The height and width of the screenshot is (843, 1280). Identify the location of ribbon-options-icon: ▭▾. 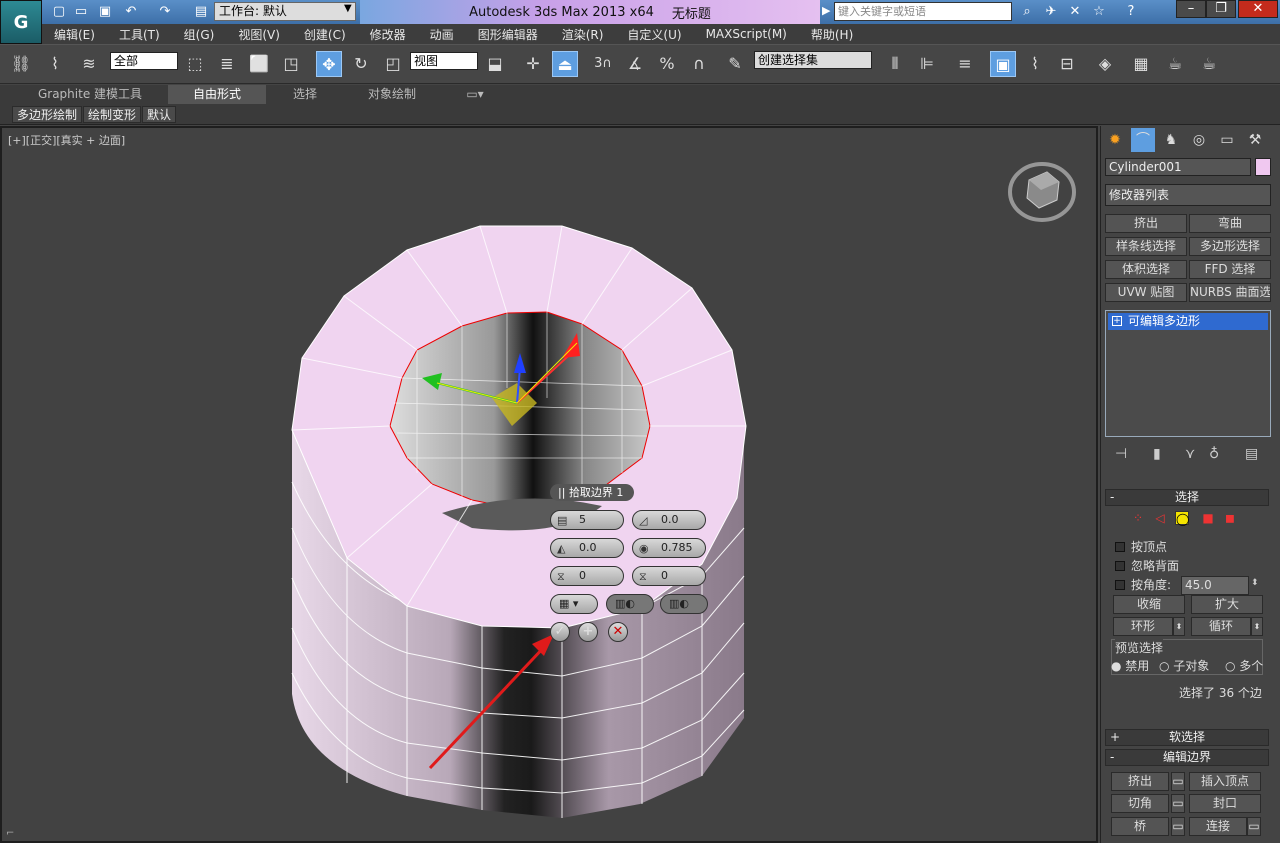
(475, 94).